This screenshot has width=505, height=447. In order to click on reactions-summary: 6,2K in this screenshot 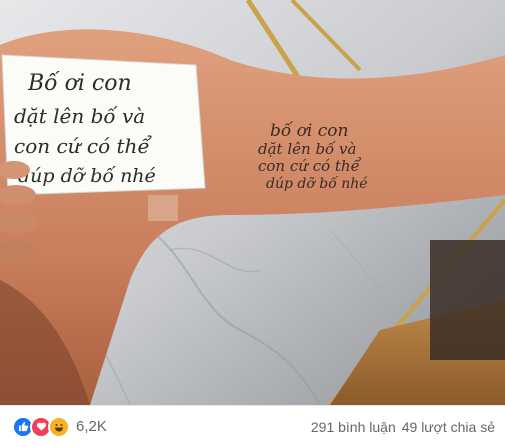, I will do `click(59, 426)`.